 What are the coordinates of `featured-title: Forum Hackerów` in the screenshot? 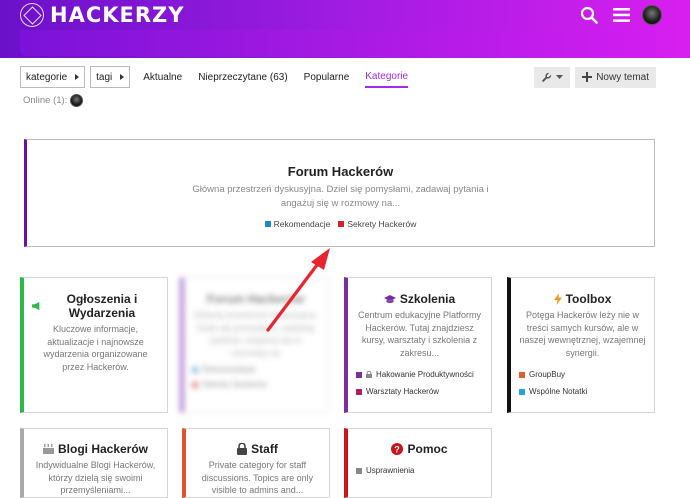 It's located at (340, 171).